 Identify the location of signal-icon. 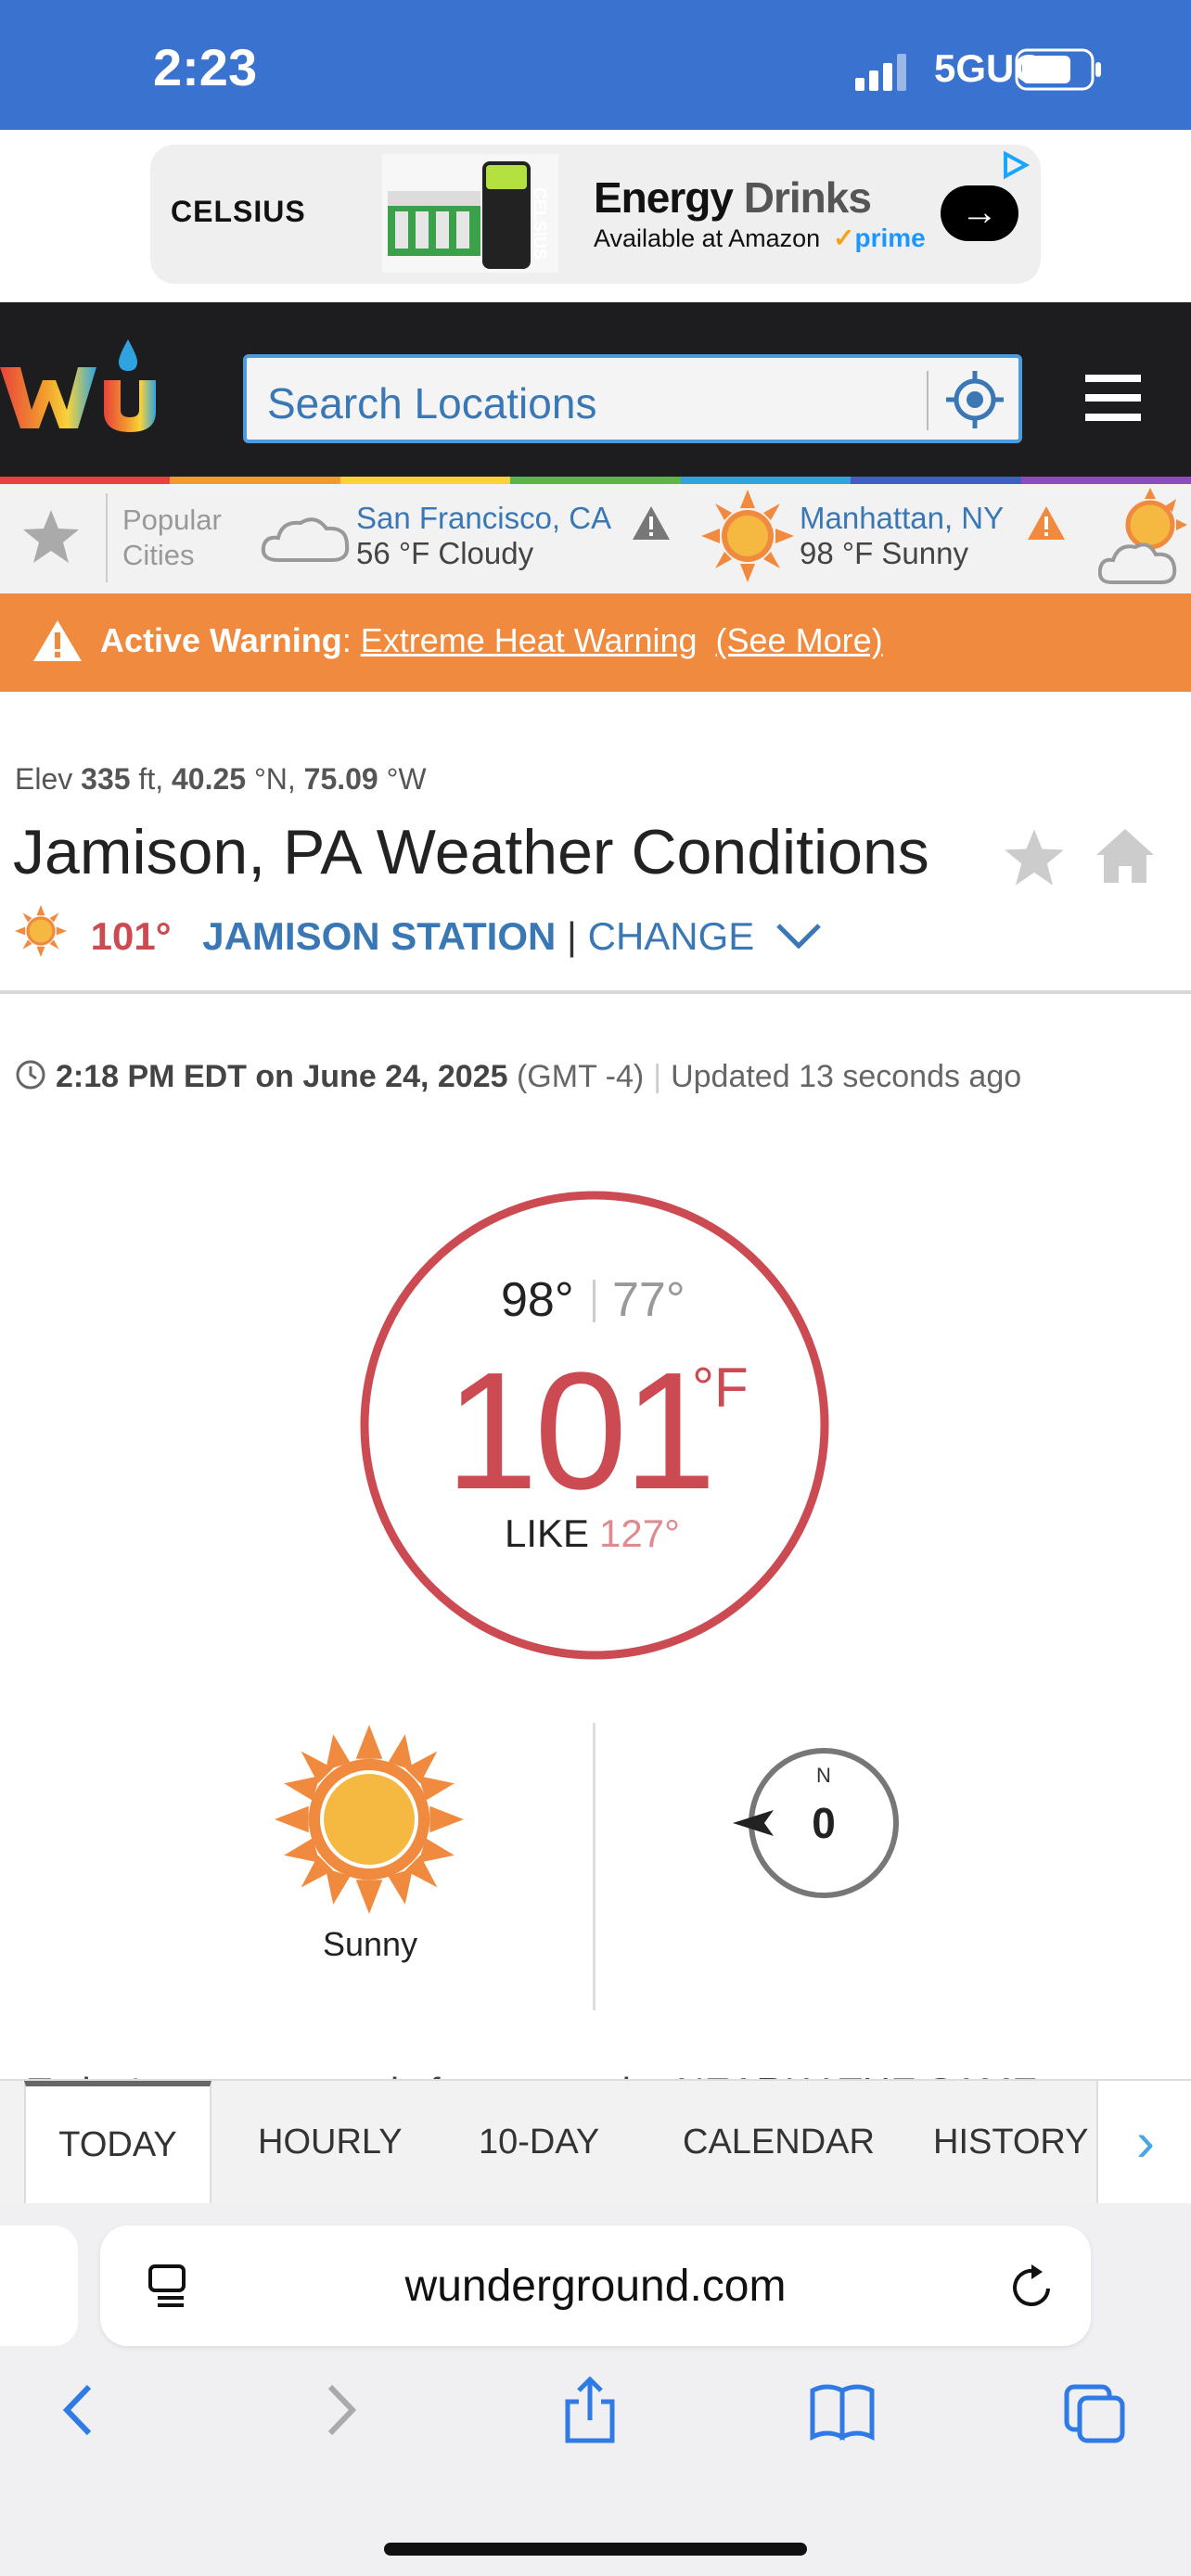
(881, 72).